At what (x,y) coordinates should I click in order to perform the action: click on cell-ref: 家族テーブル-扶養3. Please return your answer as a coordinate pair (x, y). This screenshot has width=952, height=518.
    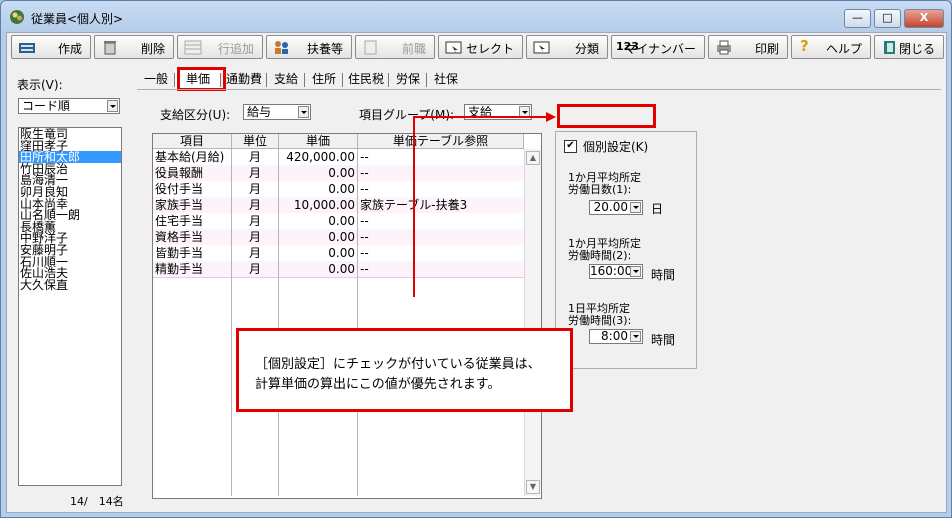
    Looking at the image, I should click on (441, 205).